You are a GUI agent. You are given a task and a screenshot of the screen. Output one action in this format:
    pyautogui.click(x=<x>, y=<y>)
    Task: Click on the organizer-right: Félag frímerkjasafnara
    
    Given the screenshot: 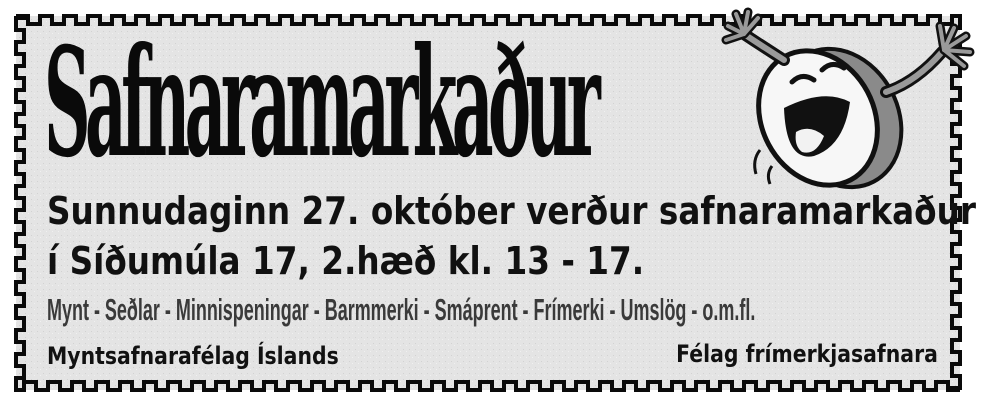 What is the action you would take?
    pyautogui.click(x=807, y=354)
    